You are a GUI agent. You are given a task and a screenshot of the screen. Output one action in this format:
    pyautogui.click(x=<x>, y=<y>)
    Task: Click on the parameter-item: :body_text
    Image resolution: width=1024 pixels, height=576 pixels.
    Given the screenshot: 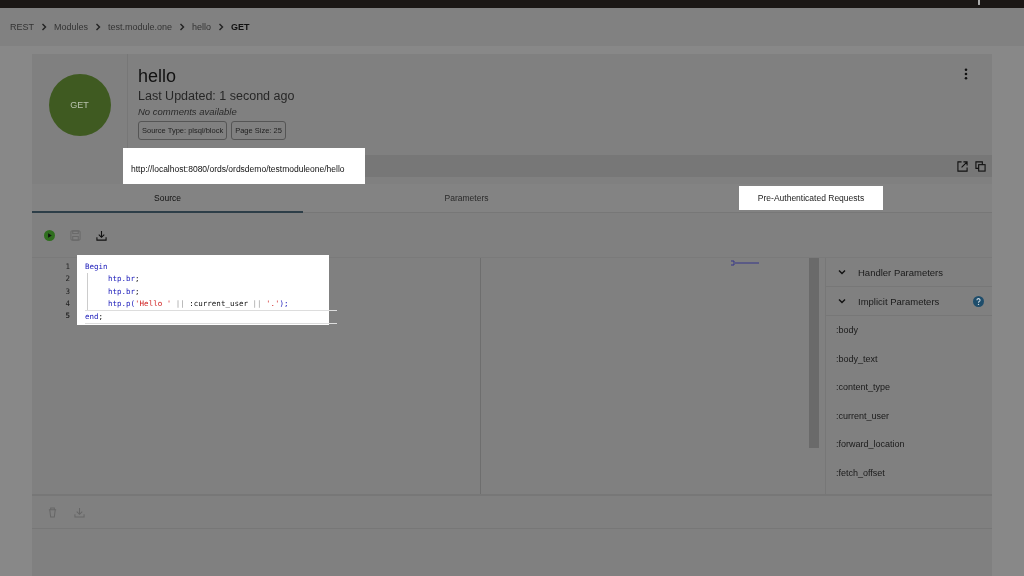 What is the action you would take?
    pyautogui.click(x=909, y=358)
    